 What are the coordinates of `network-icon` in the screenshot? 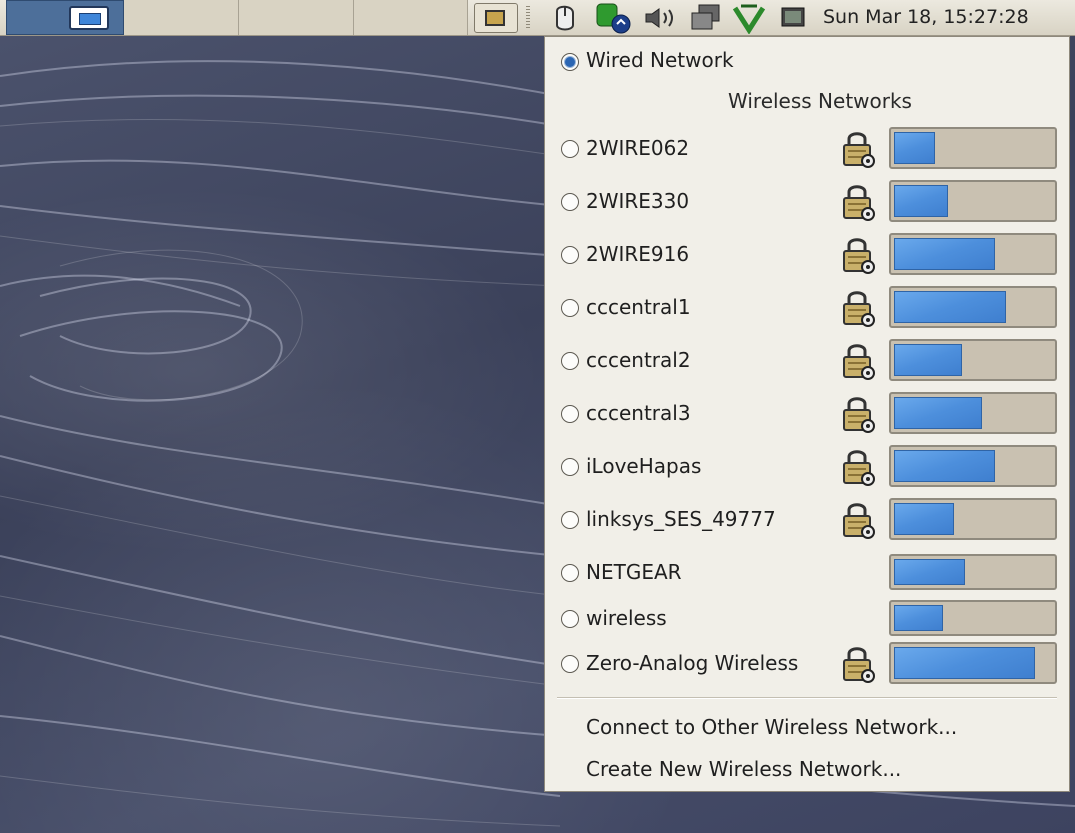 It's located at (707, 18).